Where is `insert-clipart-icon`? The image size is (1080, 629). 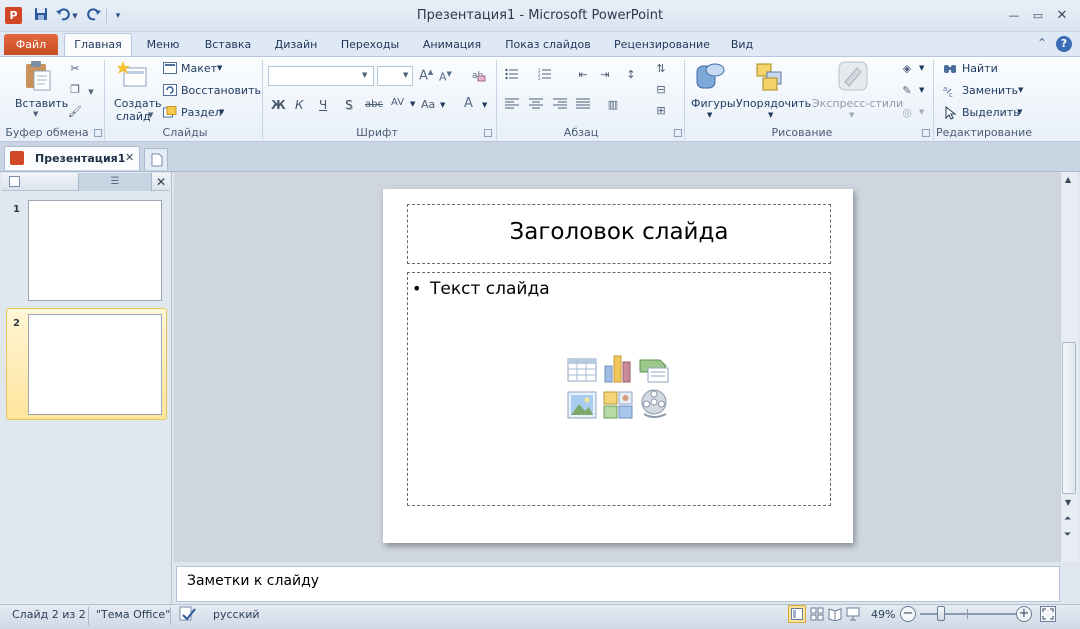
insert-clipart-icon is located at coordinates (618, 405).